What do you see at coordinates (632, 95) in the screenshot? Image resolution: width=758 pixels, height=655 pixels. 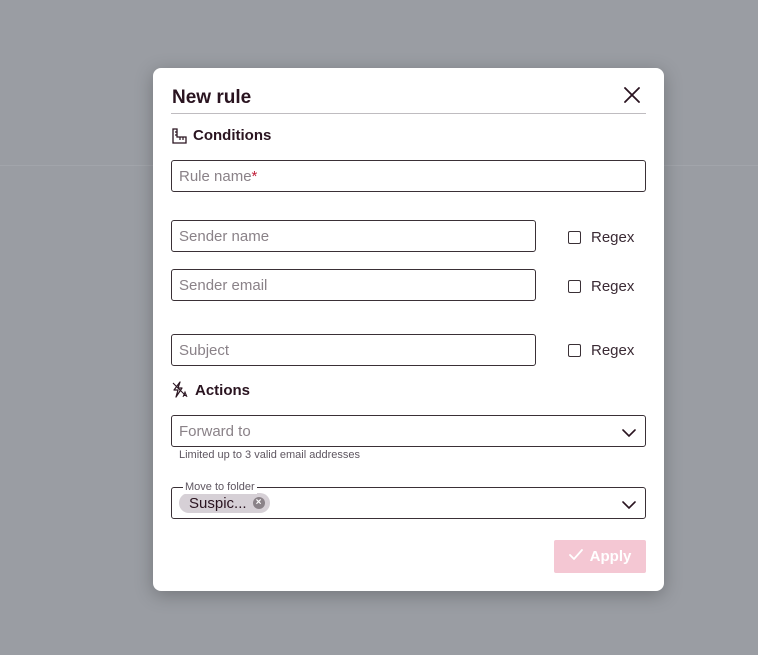 I see `close-icon` at bounding box center [632, 95].